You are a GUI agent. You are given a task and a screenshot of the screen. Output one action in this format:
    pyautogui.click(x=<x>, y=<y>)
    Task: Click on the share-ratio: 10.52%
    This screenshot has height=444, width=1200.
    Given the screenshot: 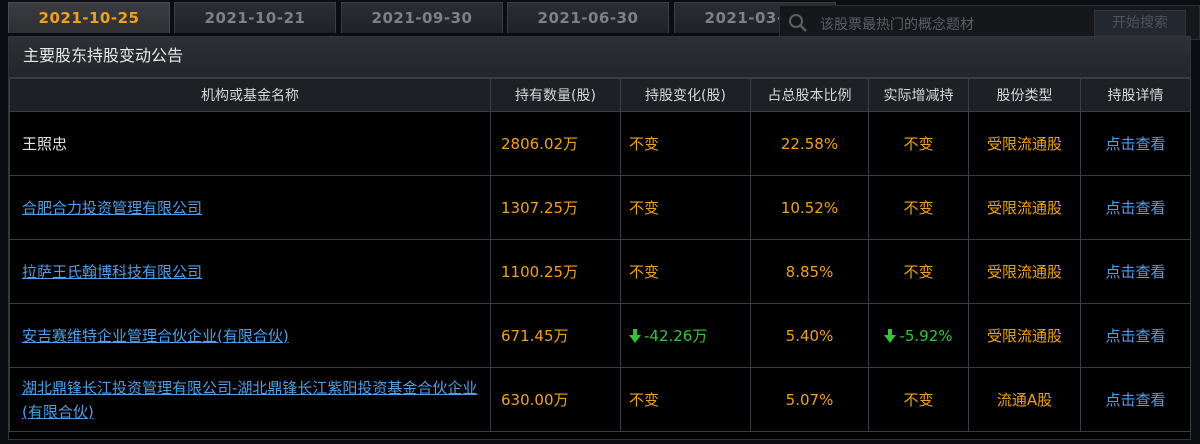 What is the action you would take?
    pyautogui.click(x=809, y=207)
    